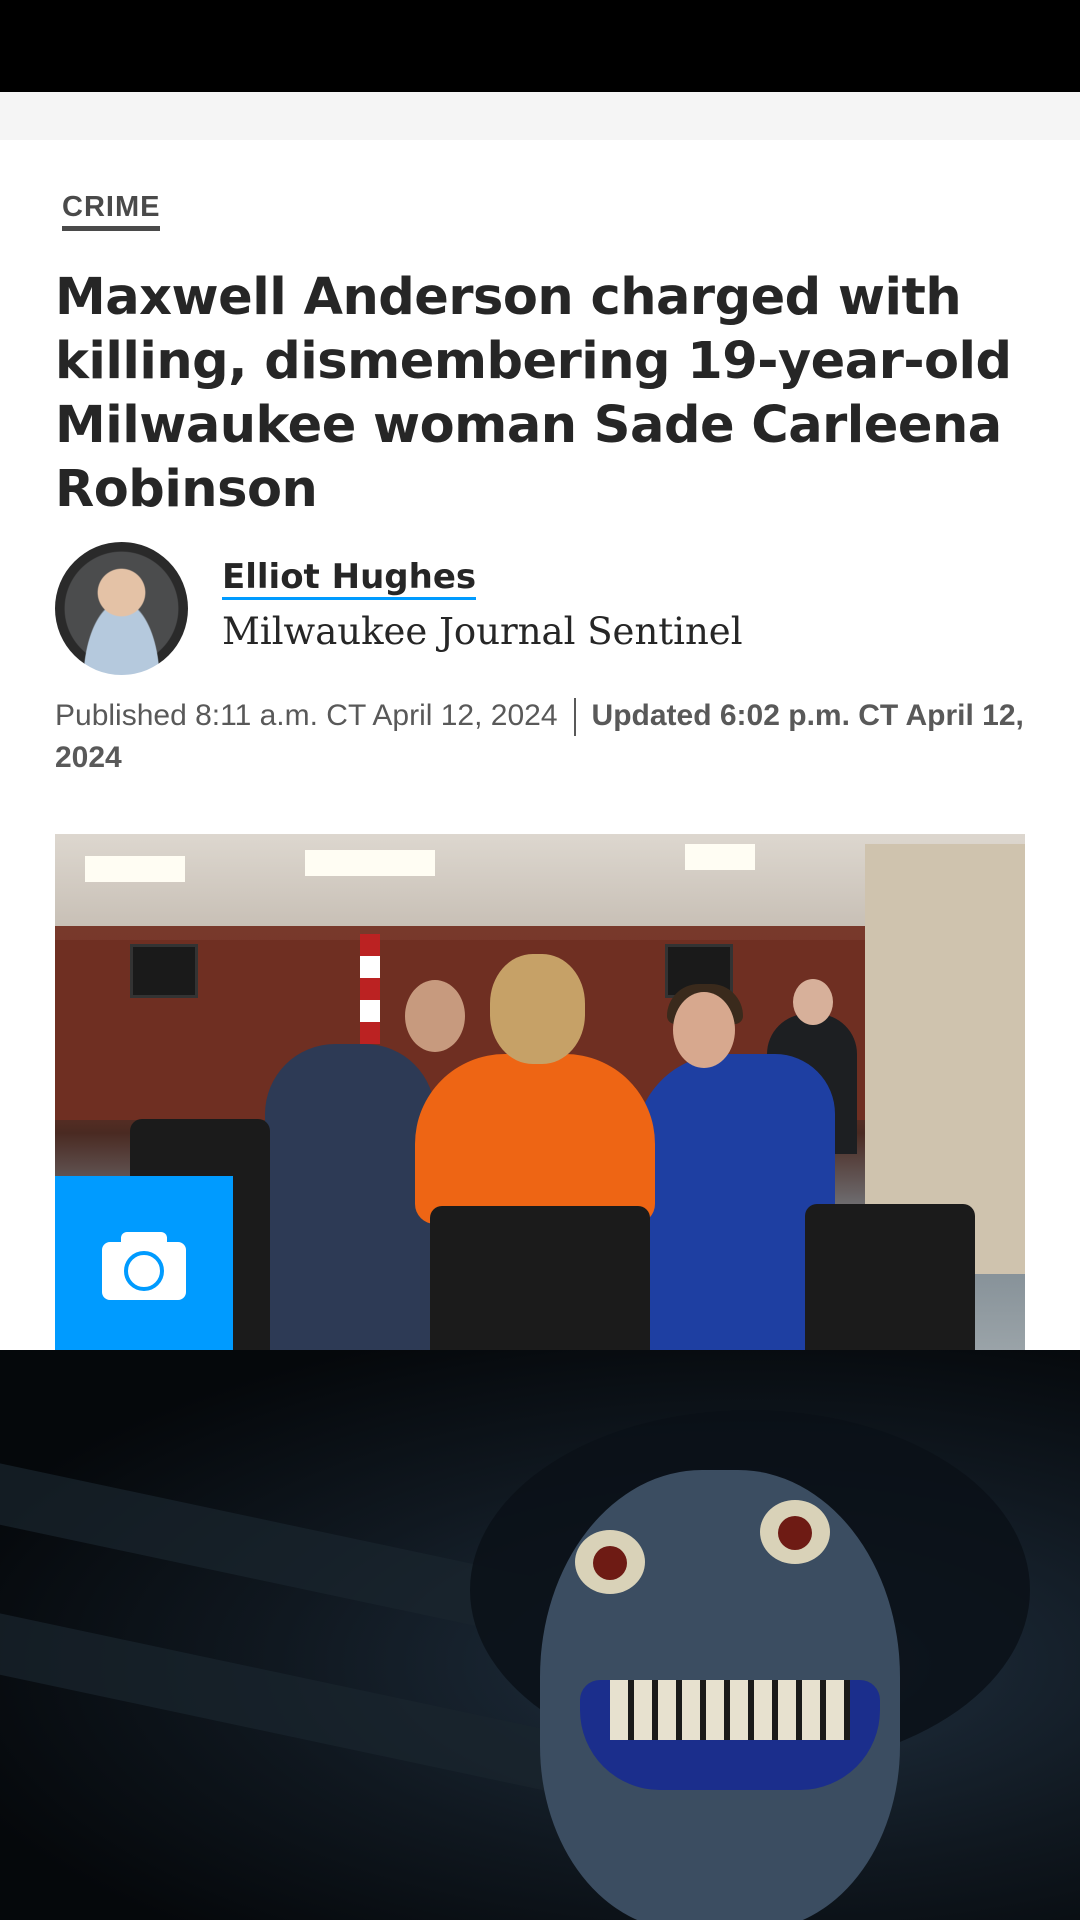  What do you see at coordinates (730, 1710) in the screenshot?
I see `character-teeth` at bounding box center [730, 1710].